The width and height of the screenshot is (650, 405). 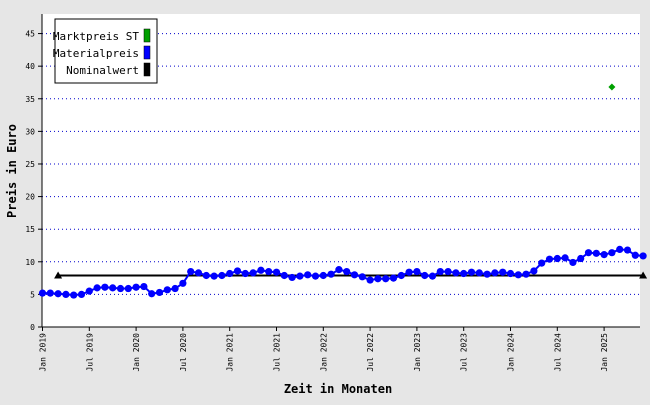 What do you see at coordinates (464, 352) in the screenshot?
I see `x-tick-label-9: Jul 2023` at bounding box center [464, 352].